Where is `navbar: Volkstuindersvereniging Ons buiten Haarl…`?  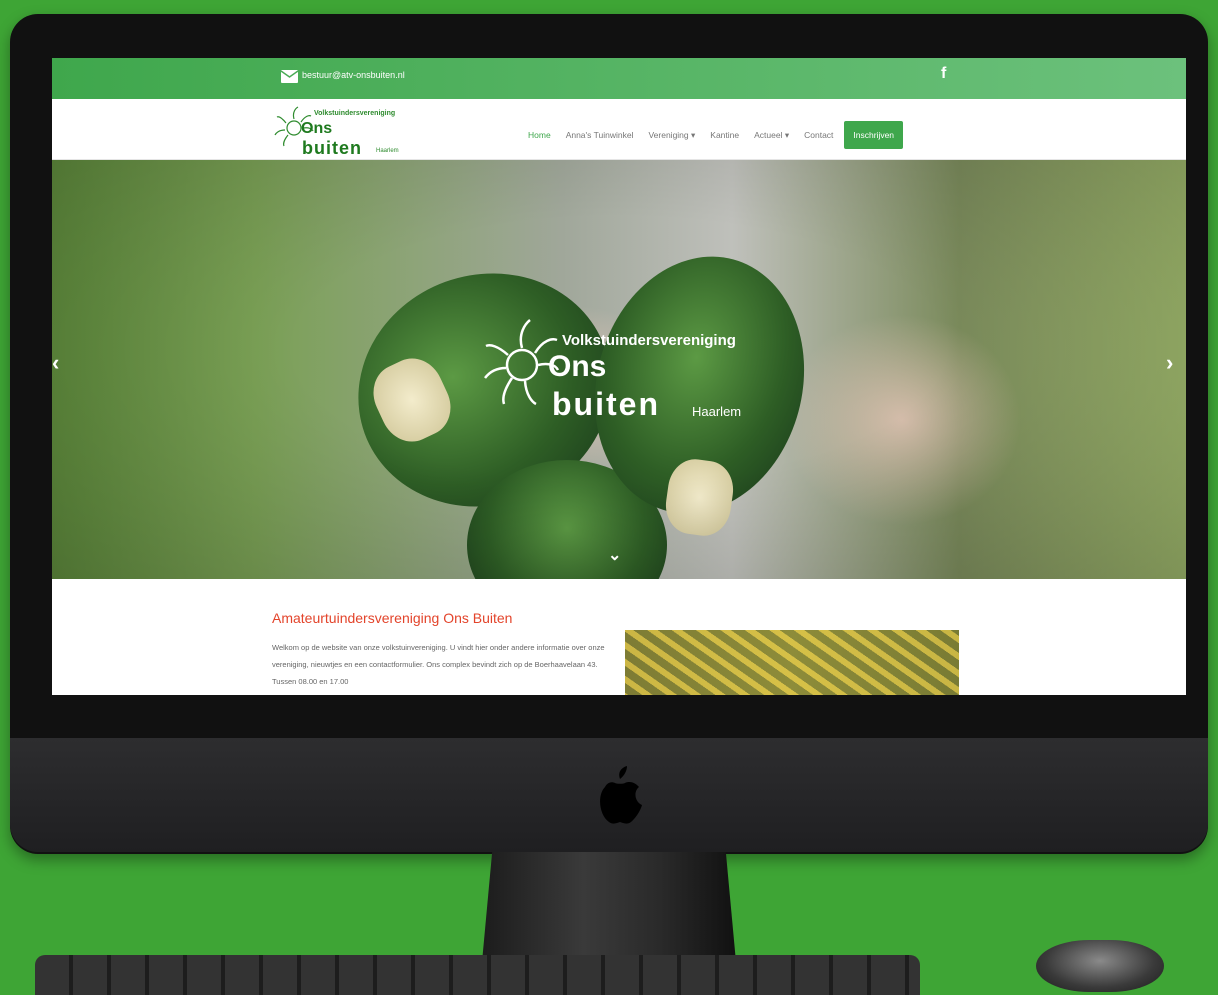 navbar: Volkstuindersvereniging Ons buiten Haarl… is located at coordinates (619, 129).